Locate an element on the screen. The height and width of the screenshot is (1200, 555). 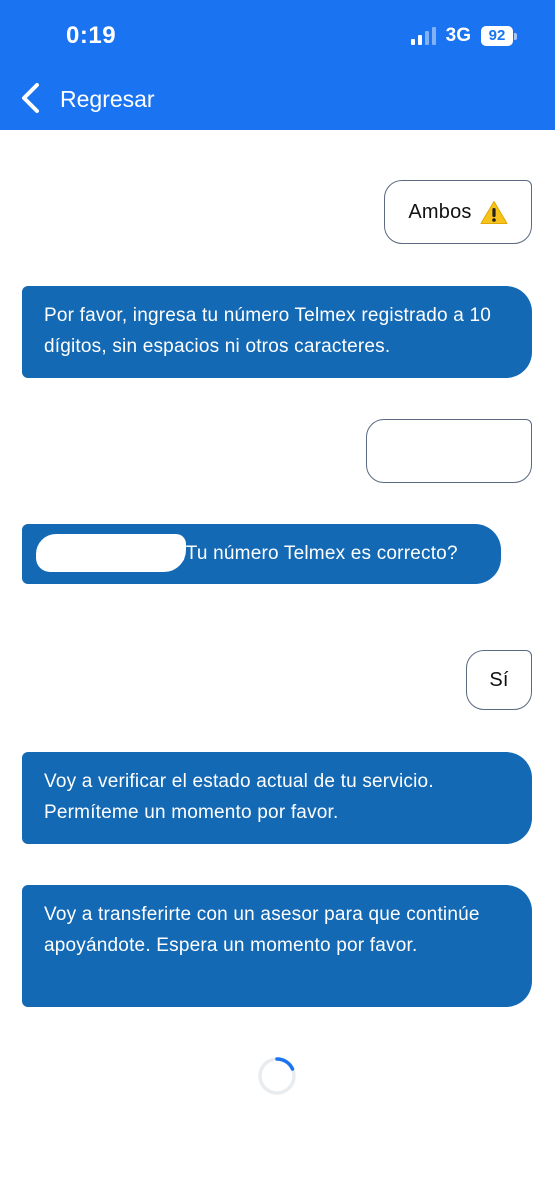
message-text: ¿Tu número Telmex es correcto? is located at coordinates (316, 553).